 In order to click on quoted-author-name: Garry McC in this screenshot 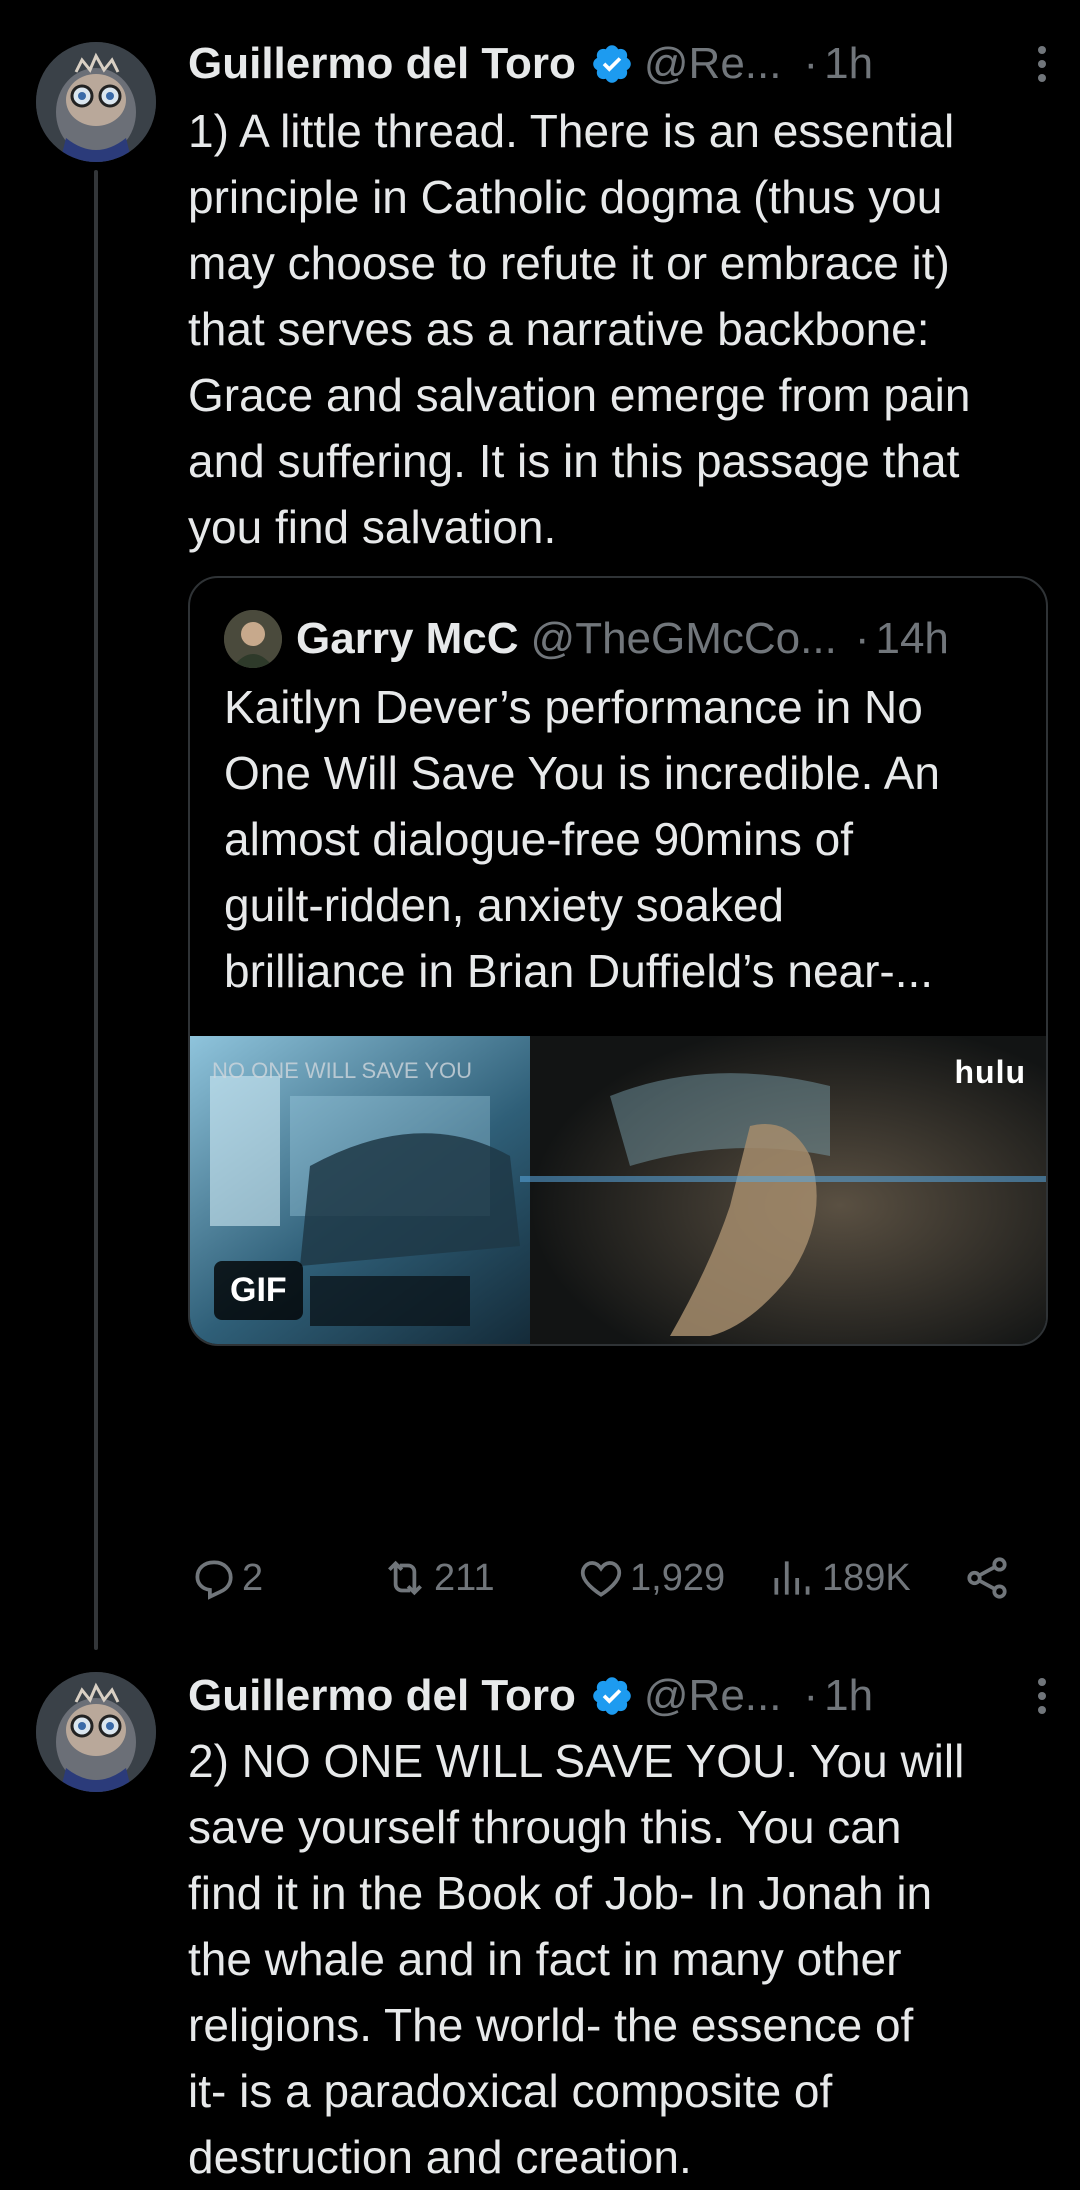, I will do `click(407, 638)`.